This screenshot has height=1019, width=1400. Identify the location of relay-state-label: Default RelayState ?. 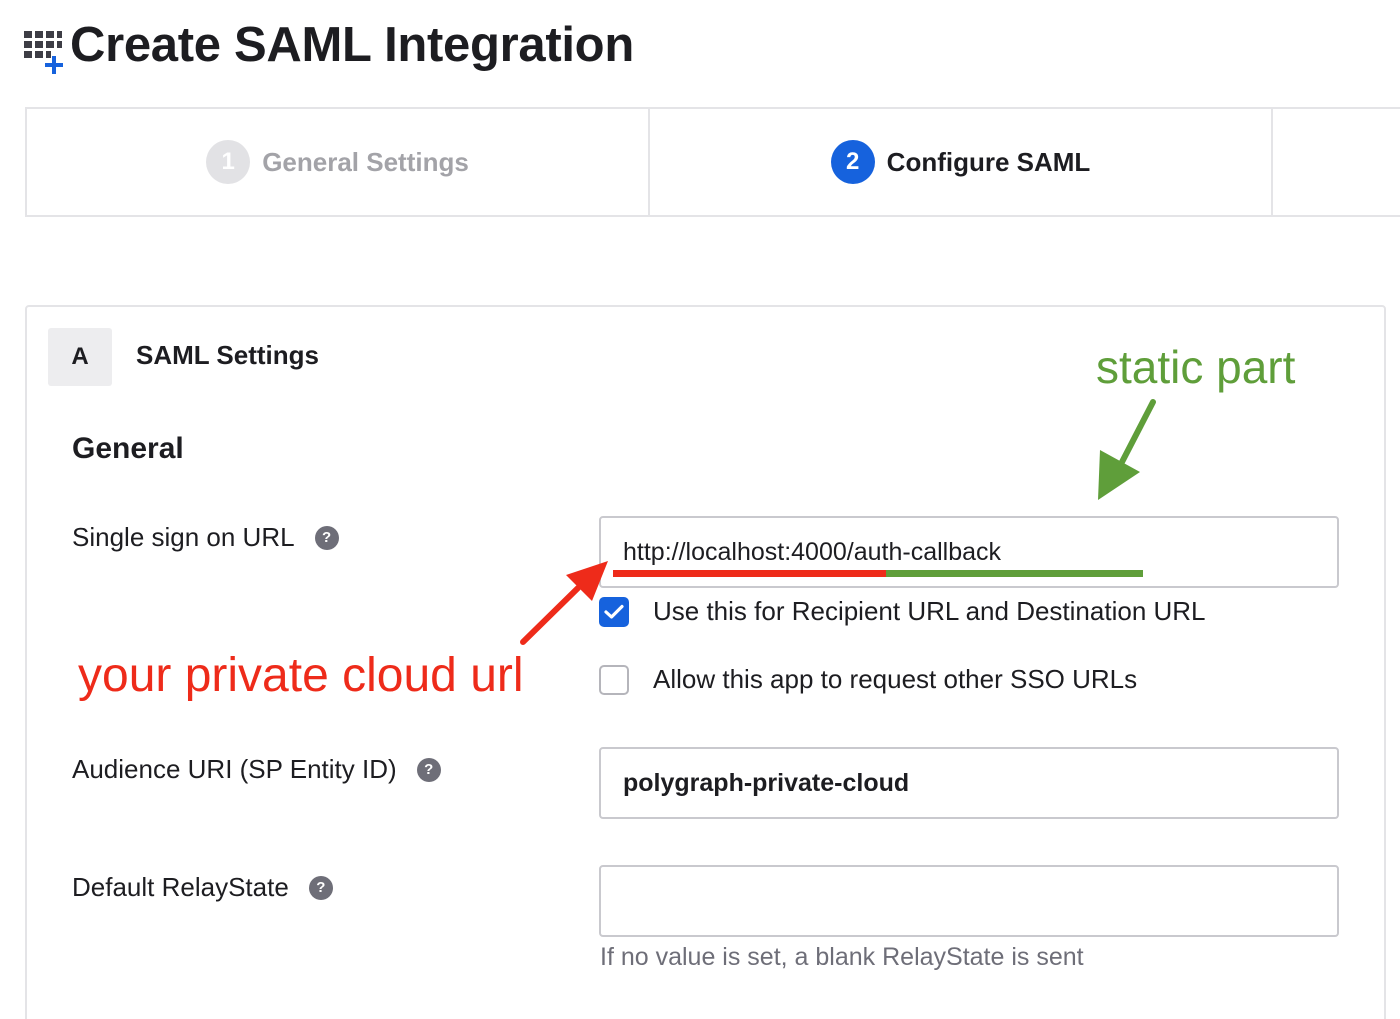
(202, 887).